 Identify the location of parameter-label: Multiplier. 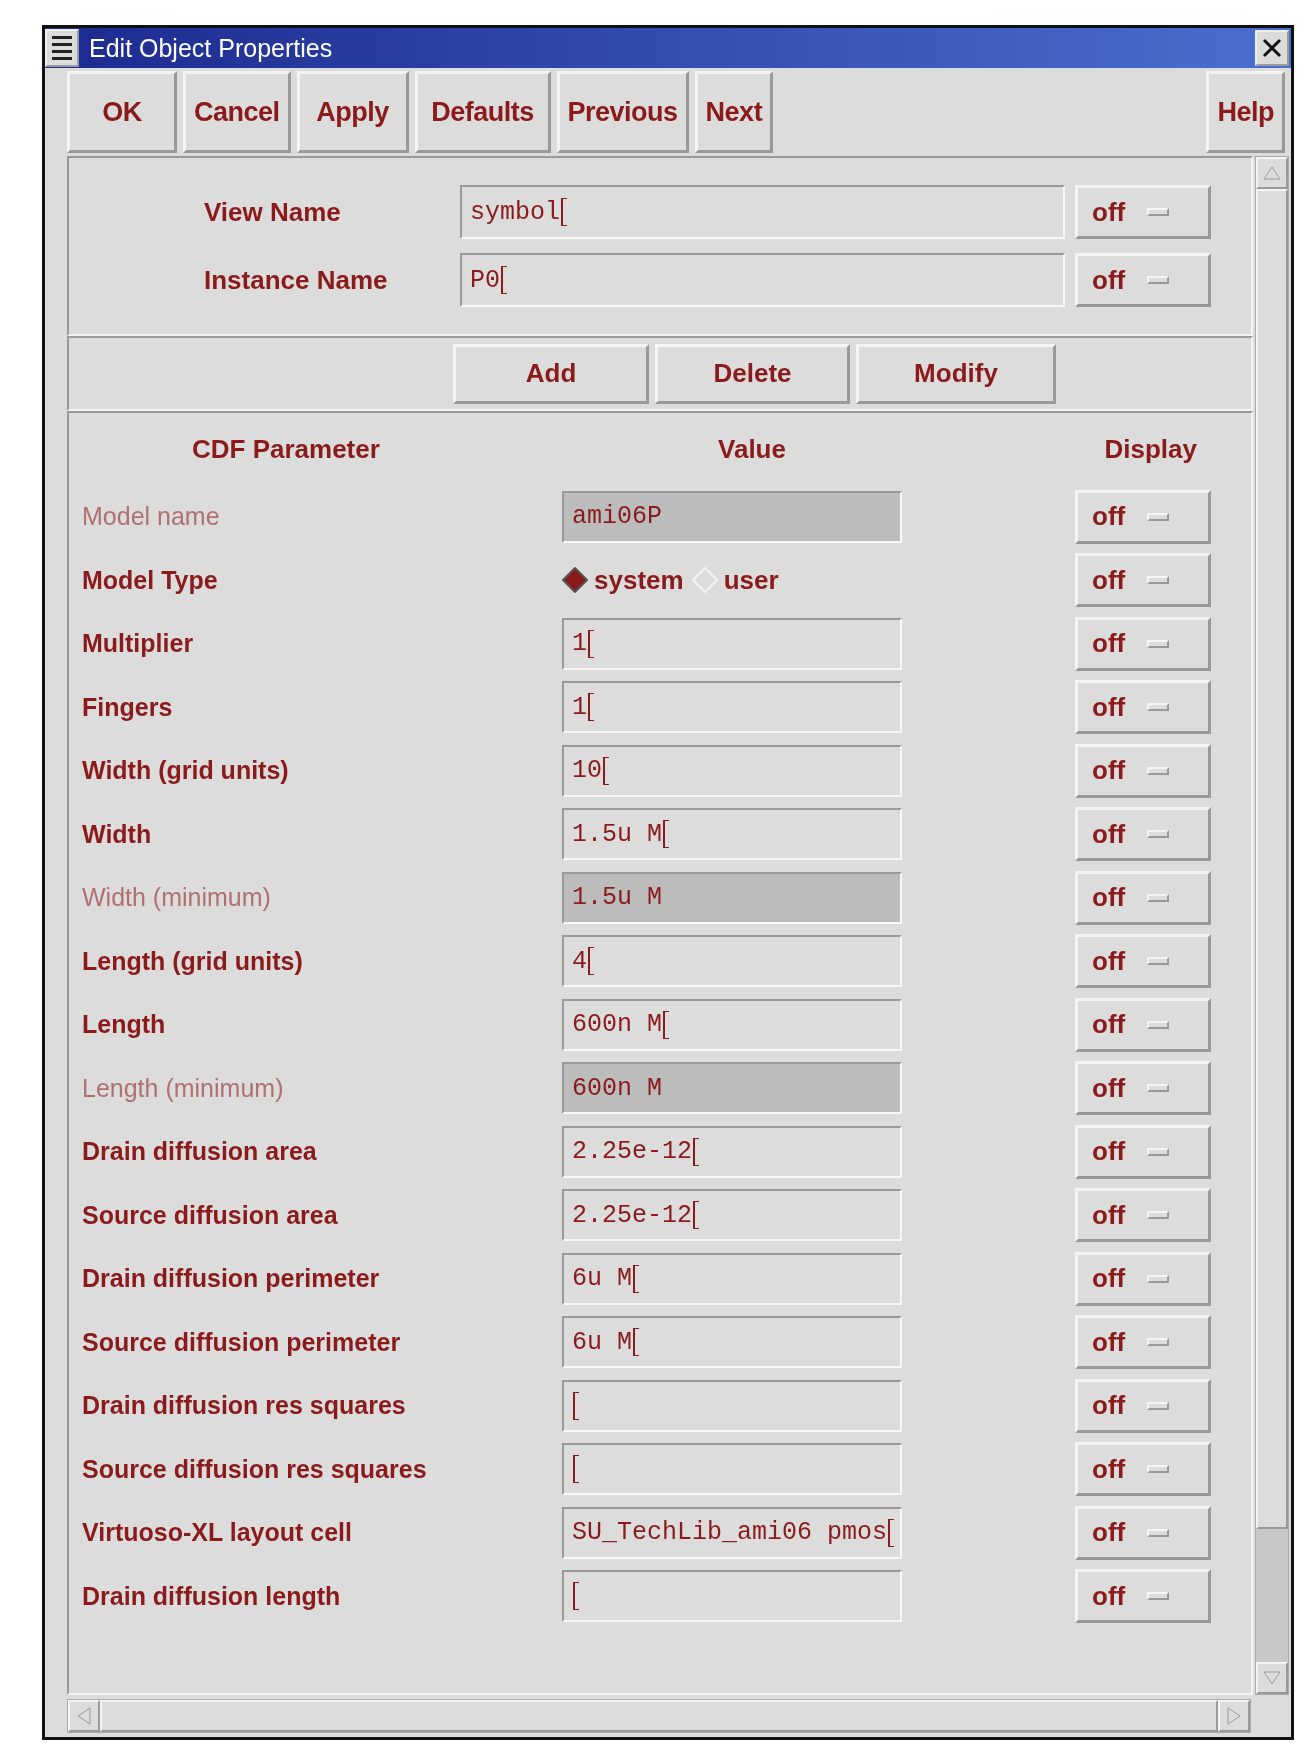
(138, 644).